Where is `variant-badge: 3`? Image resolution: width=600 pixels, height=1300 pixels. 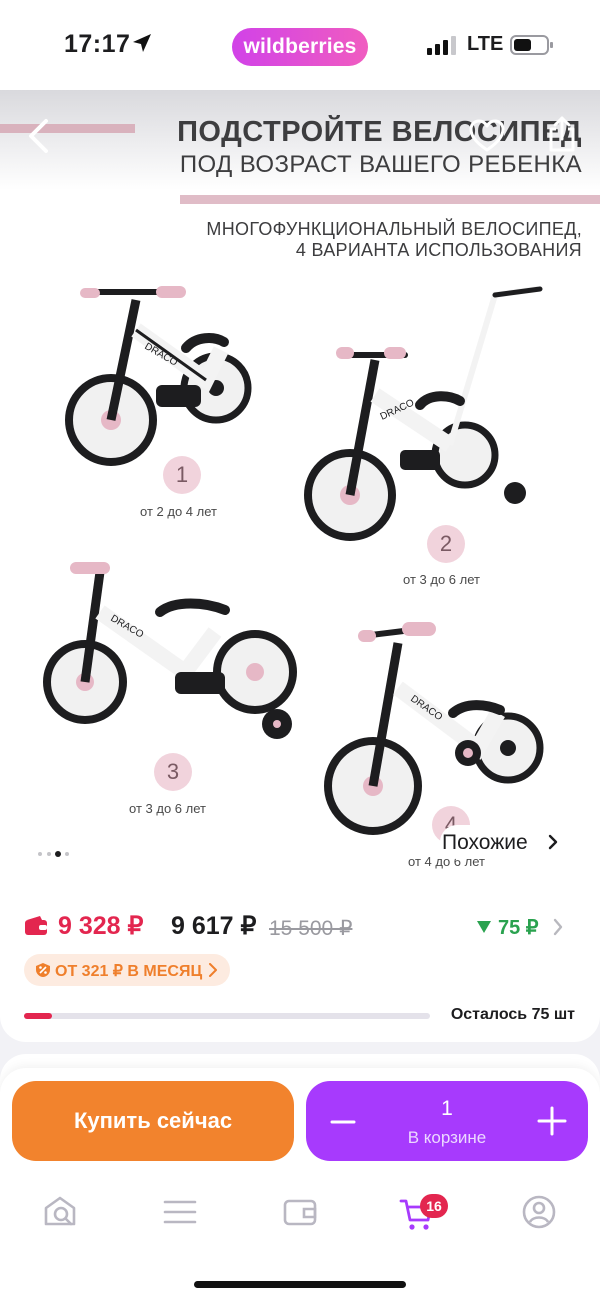
variant-badge: 3 is located at coordinates (173, 772).